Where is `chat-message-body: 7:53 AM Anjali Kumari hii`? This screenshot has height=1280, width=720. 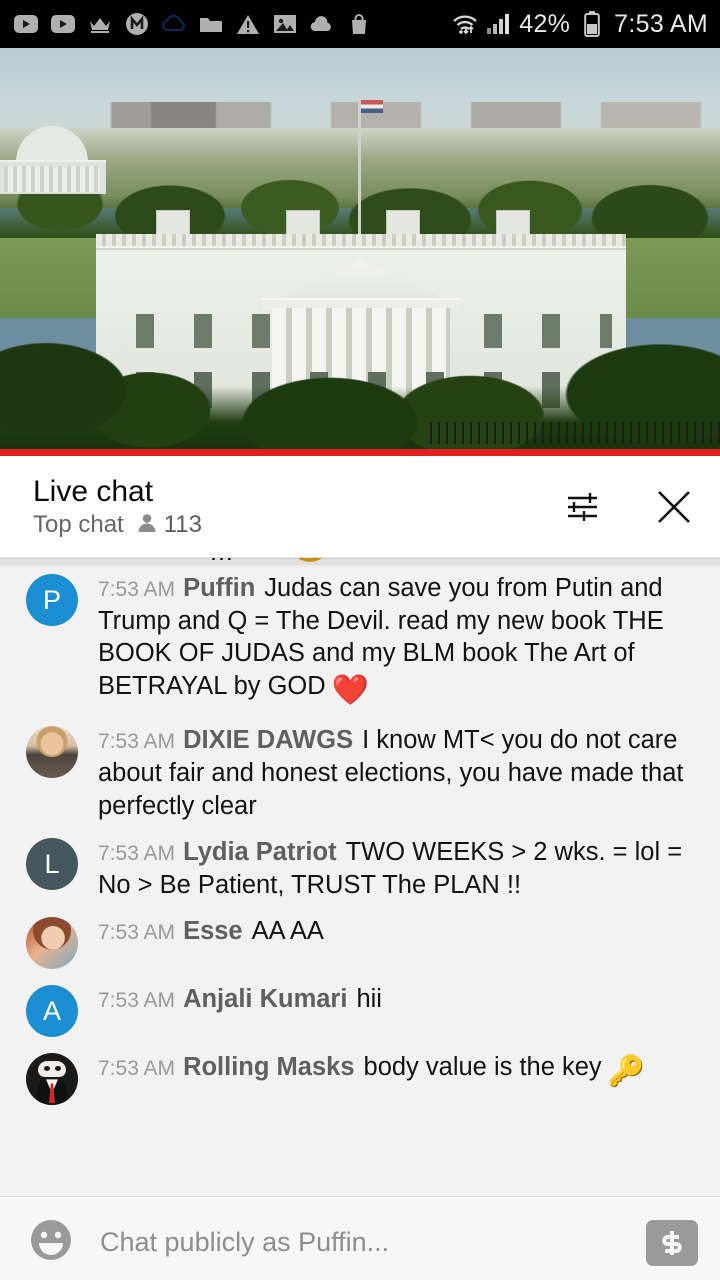
chat-message-body: 7:53 AM Anjali Kumari hii is located at coordinates (240, 998).